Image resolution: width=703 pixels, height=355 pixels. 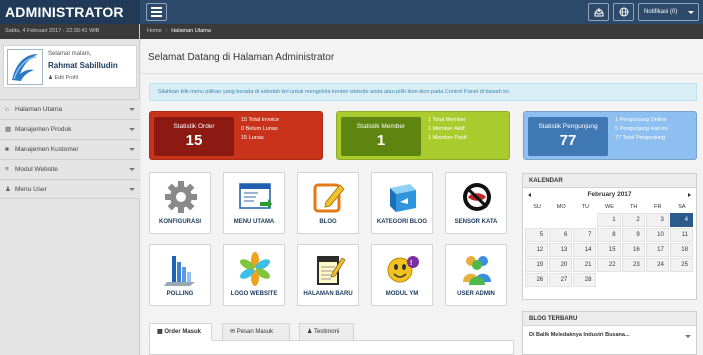 I want to click on tab-order-masuk: ▩ Order Masuk, so click(x=180, y=332).